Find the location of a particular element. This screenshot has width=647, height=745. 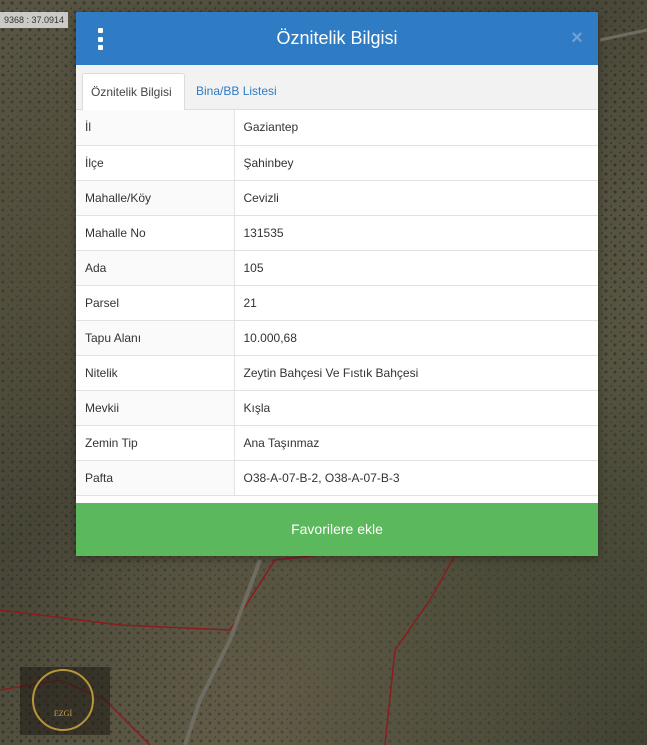

close-icon: × is located at coordinates (577, 38).